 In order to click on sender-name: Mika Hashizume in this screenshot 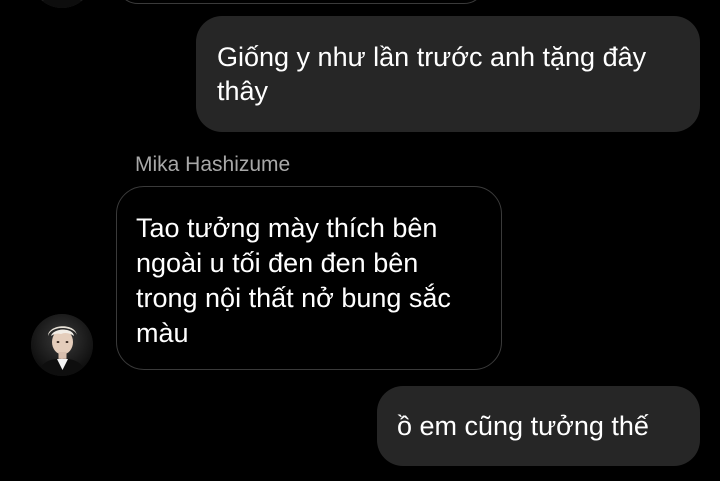, I will do `click(213, 164)`.